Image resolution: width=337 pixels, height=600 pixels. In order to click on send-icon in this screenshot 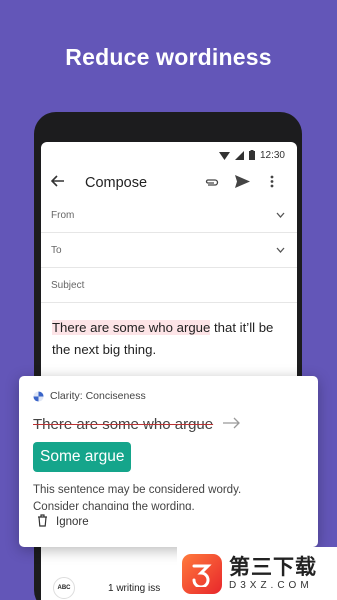, I will do `click(242, 183)`.